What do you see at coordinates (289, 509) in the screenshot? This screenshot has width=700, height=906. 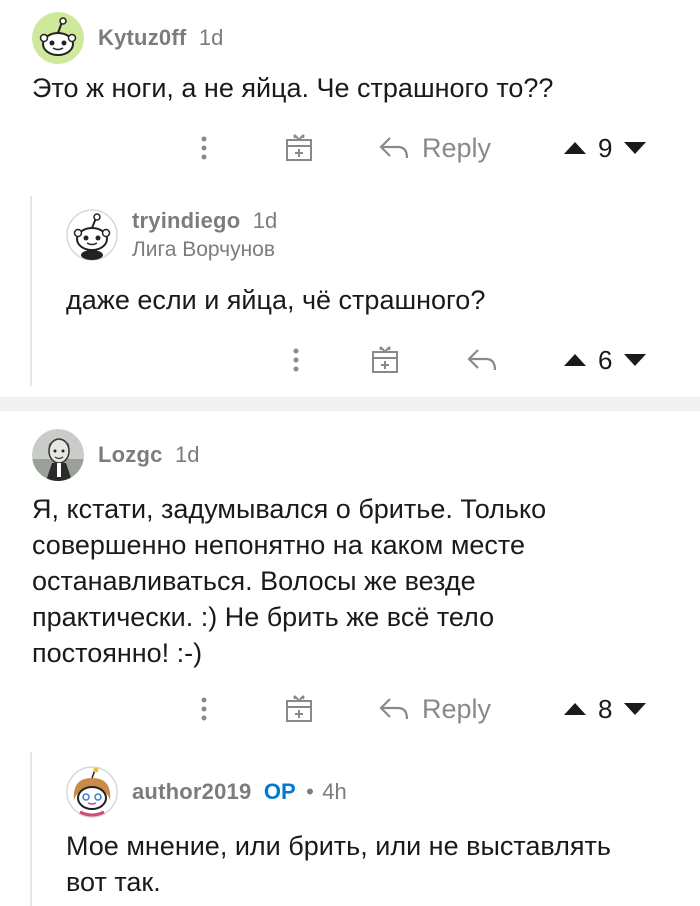 I see `comment-body-line: Я, кстати, задумывался о бритье. Только` at bounding box center [289, 509].